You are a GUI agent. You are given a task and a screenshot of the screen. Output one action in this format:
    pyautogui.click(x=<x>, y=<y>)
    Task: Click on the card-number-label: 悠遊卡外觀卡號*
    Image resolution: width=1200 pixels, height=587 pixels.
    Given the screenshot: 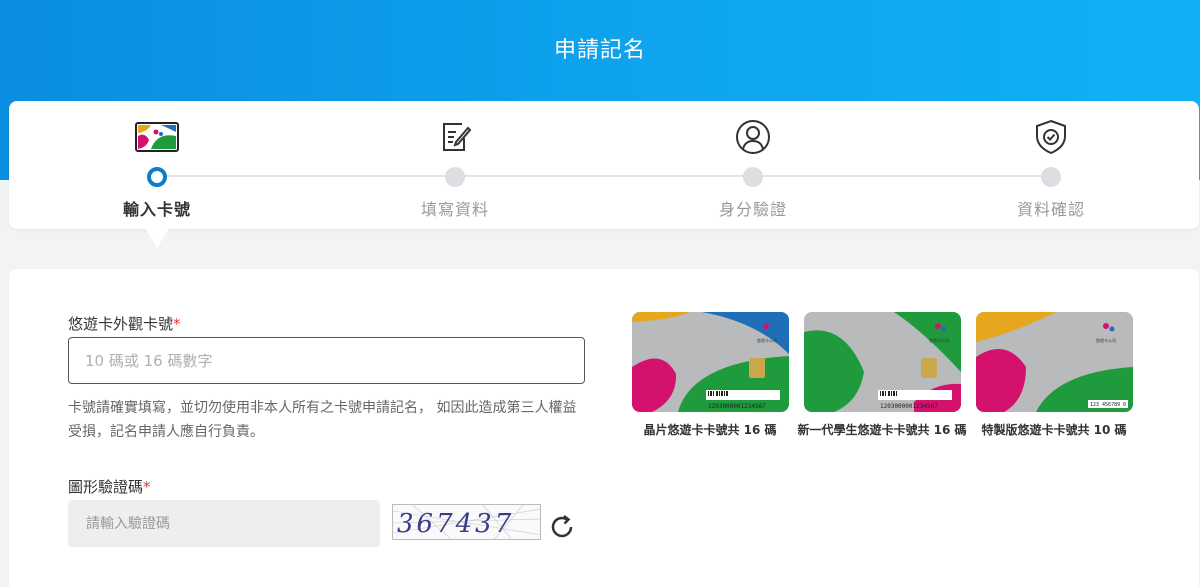 What is the action you would take?
    pyautogui.click(x=124, y=323)
    